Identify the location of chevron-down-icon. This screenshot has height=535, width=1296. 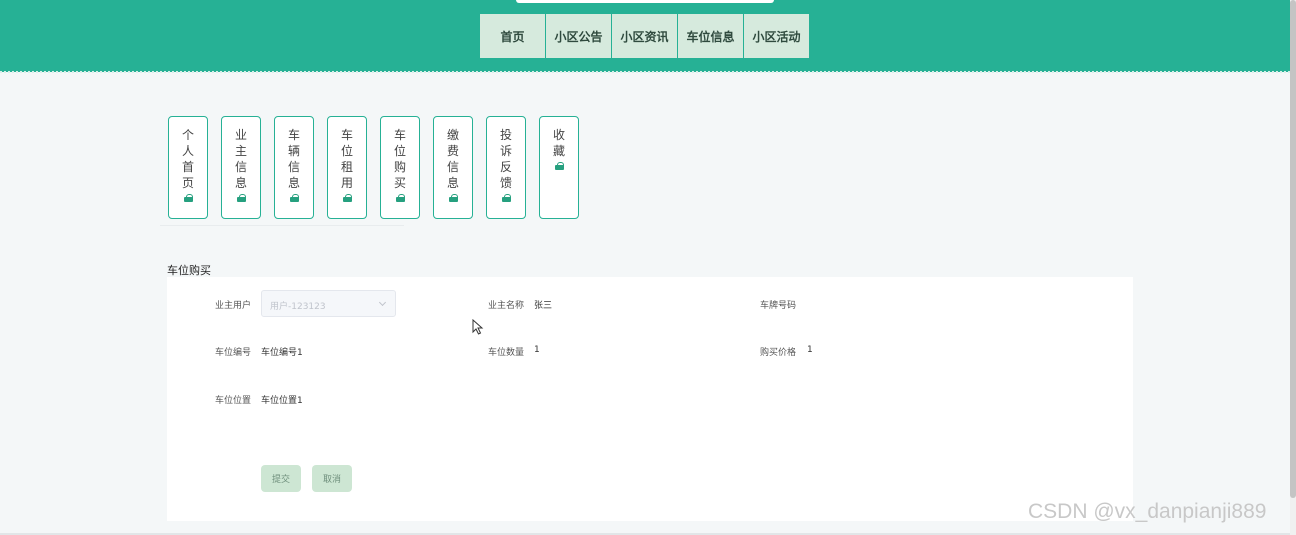
(382, 302).